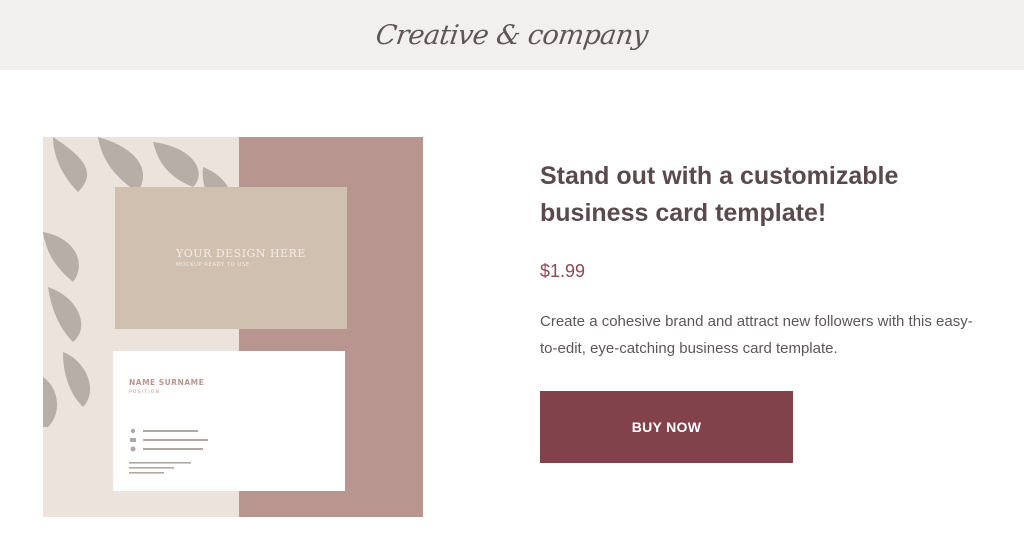 The width and height of the screenshot is (1024, 539). I want to click on mockup-card-back-position: POSITION, so click(144, 392).